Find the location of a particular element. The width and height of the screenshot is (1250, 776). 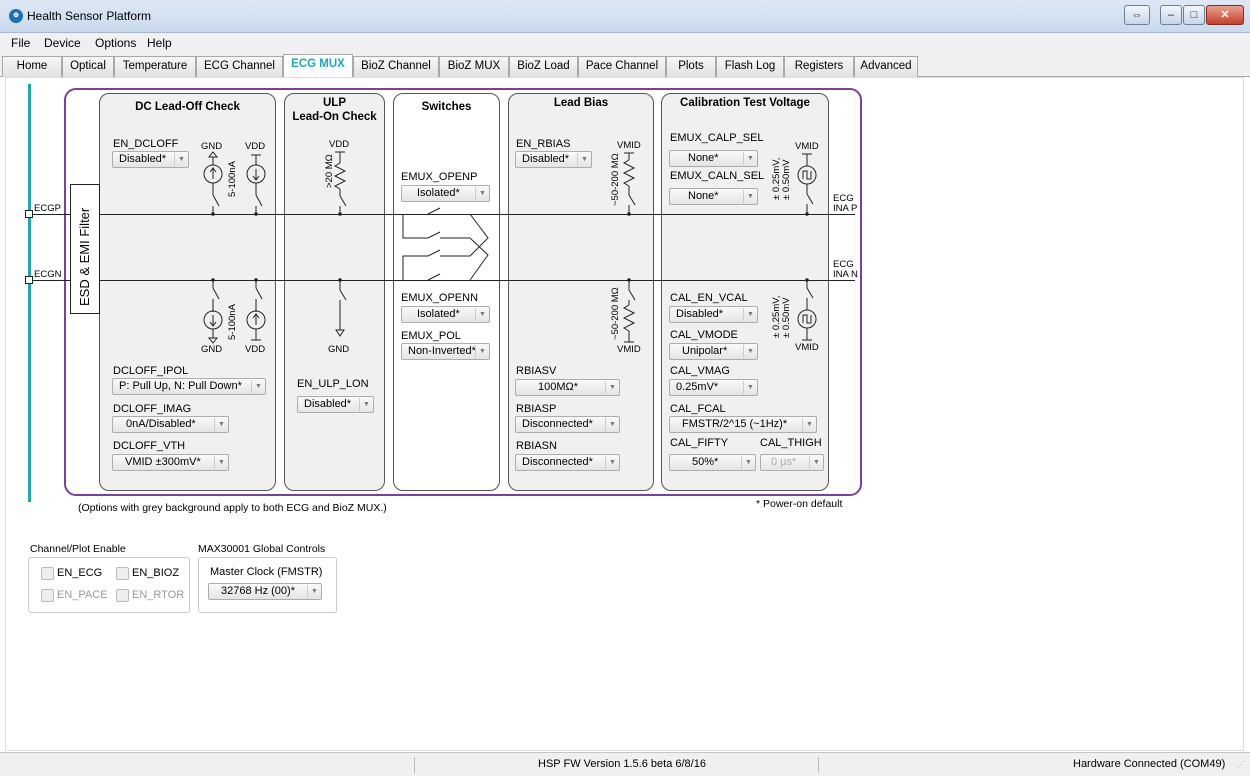

emux-pol-value: Non-Inverted* is located at coordinates (442, 351).